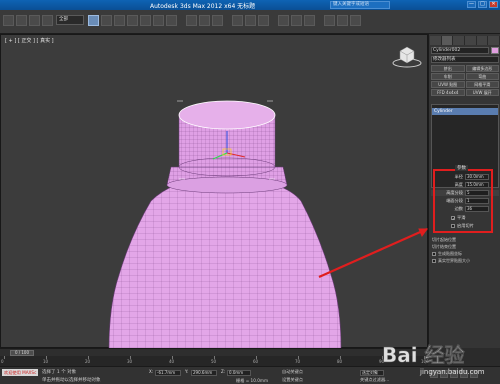 Image resolution: width=500 pixels, height=384 pixels. What do you see at coordinates (132, 20) in the screenshot?
I see `window-crossing-icon` at bounding box center [132, 20].